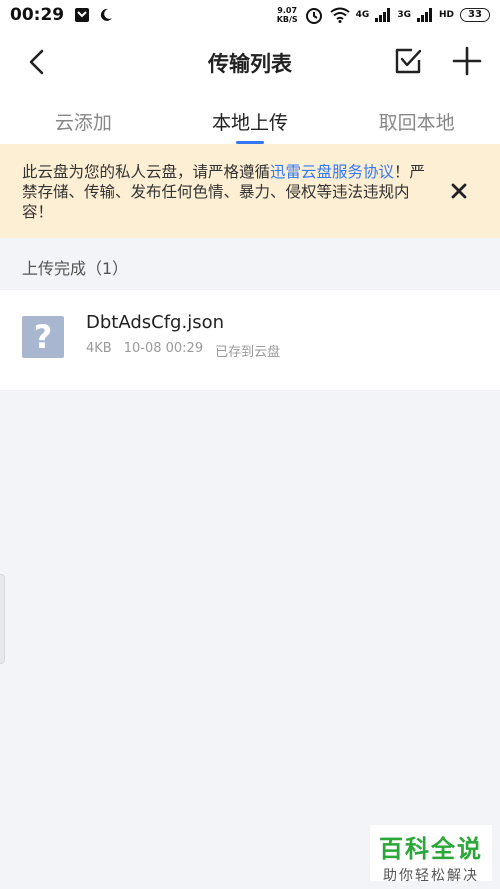  I want to click on file-status: 已存到云盘, so click(248, 352).